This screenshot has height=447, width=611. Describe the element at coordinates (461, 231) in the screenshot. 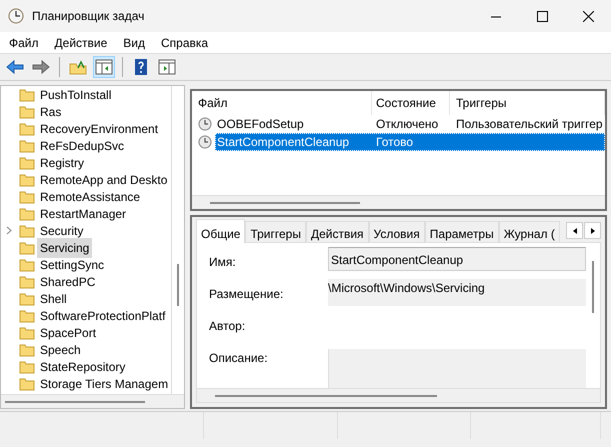

I see `tab: Параметры` at that location.